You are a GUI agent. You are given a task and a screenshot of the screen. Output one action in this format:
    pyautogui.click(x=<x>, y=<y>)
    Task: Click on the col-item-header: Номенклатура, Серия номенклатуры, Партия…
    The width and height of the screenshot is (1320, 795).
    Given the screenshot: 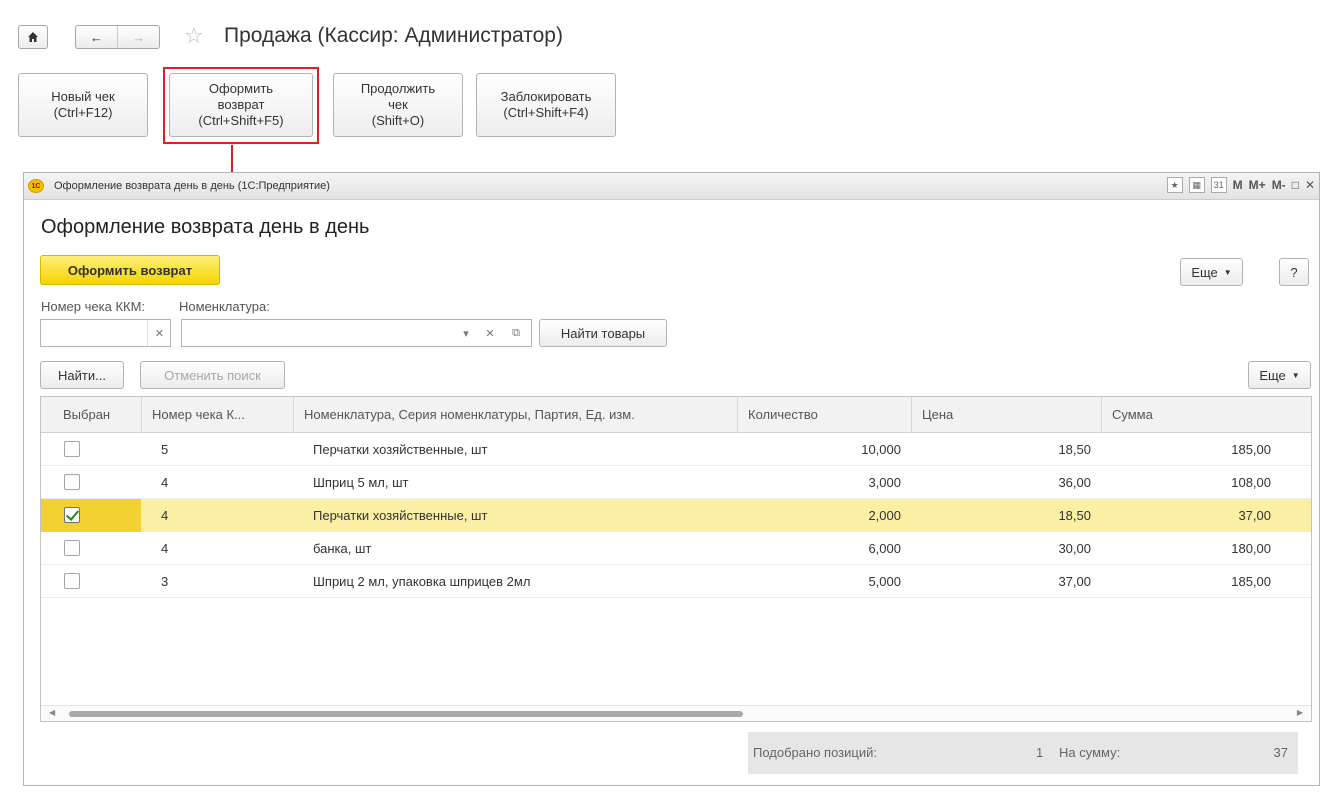 What is the action you would take?
    pyautogui.click(x=515, y=415)
    